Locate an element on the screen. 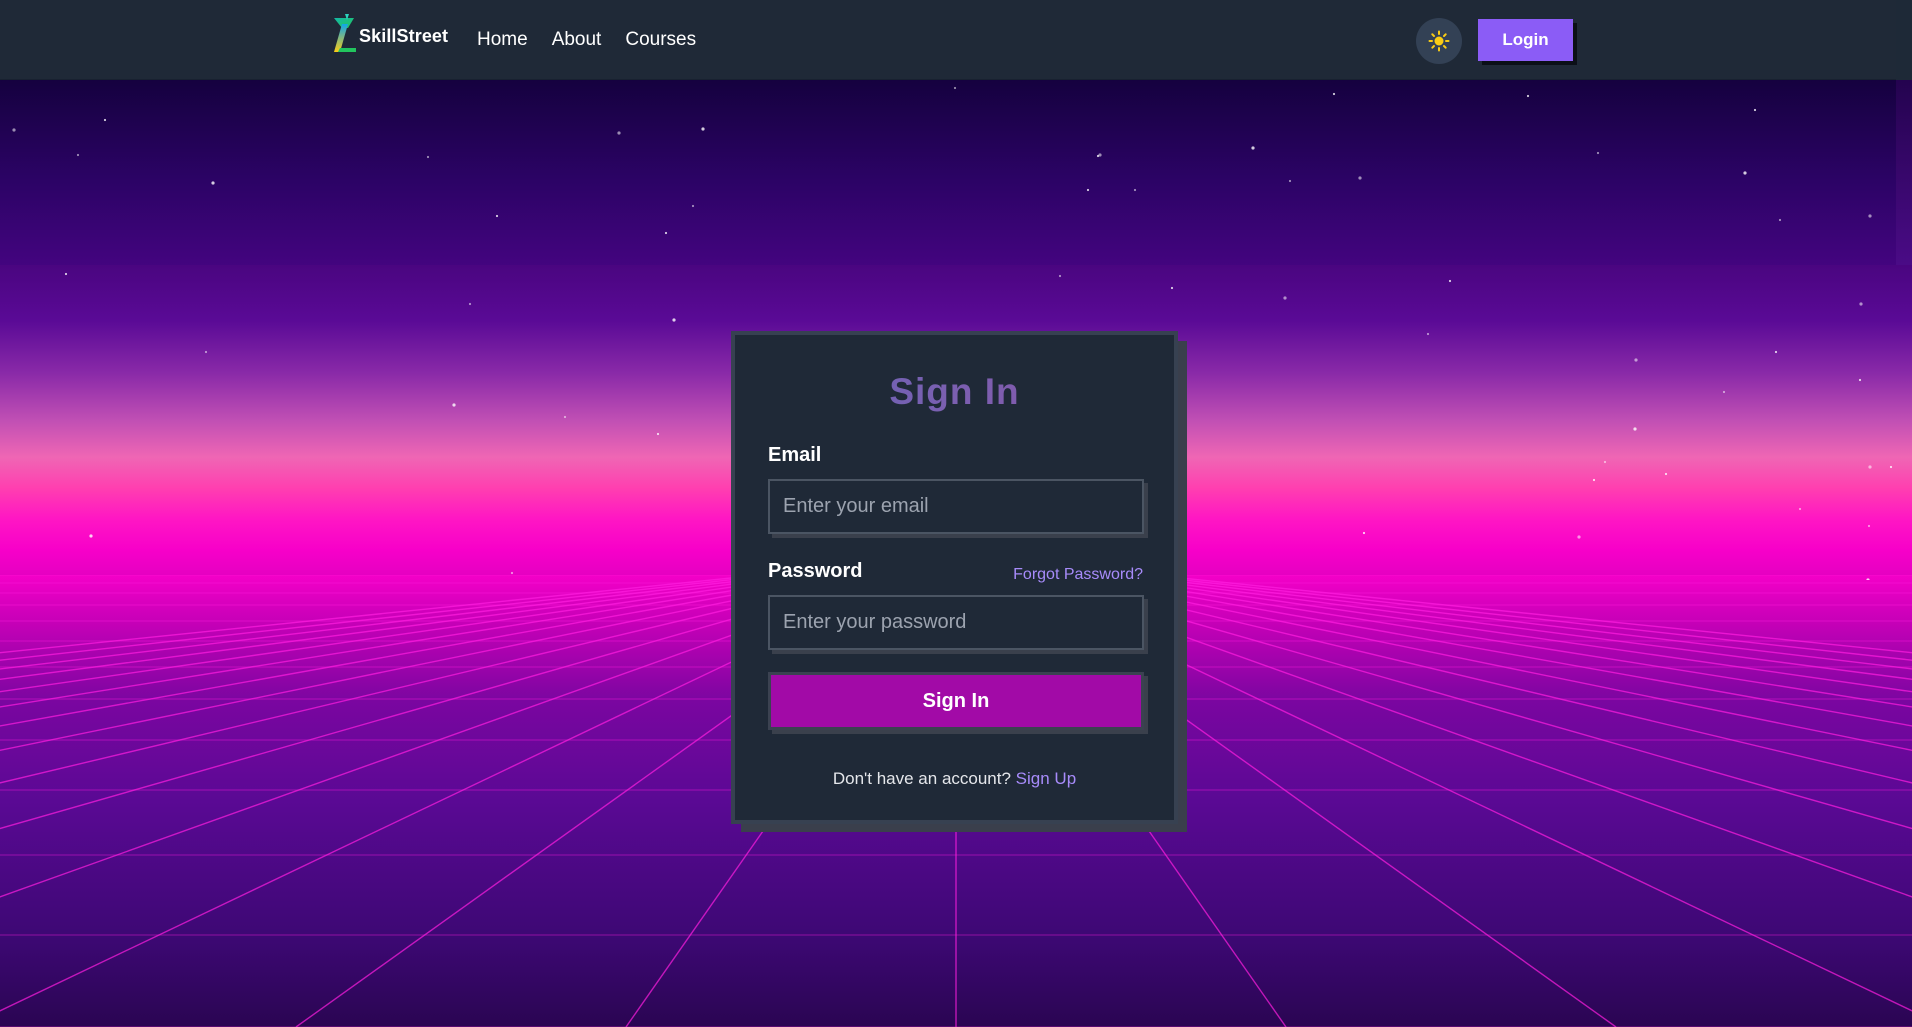 The width and height of the screenshot is (1912, 1027). email-label: Email is located at coordinates (795, 455).